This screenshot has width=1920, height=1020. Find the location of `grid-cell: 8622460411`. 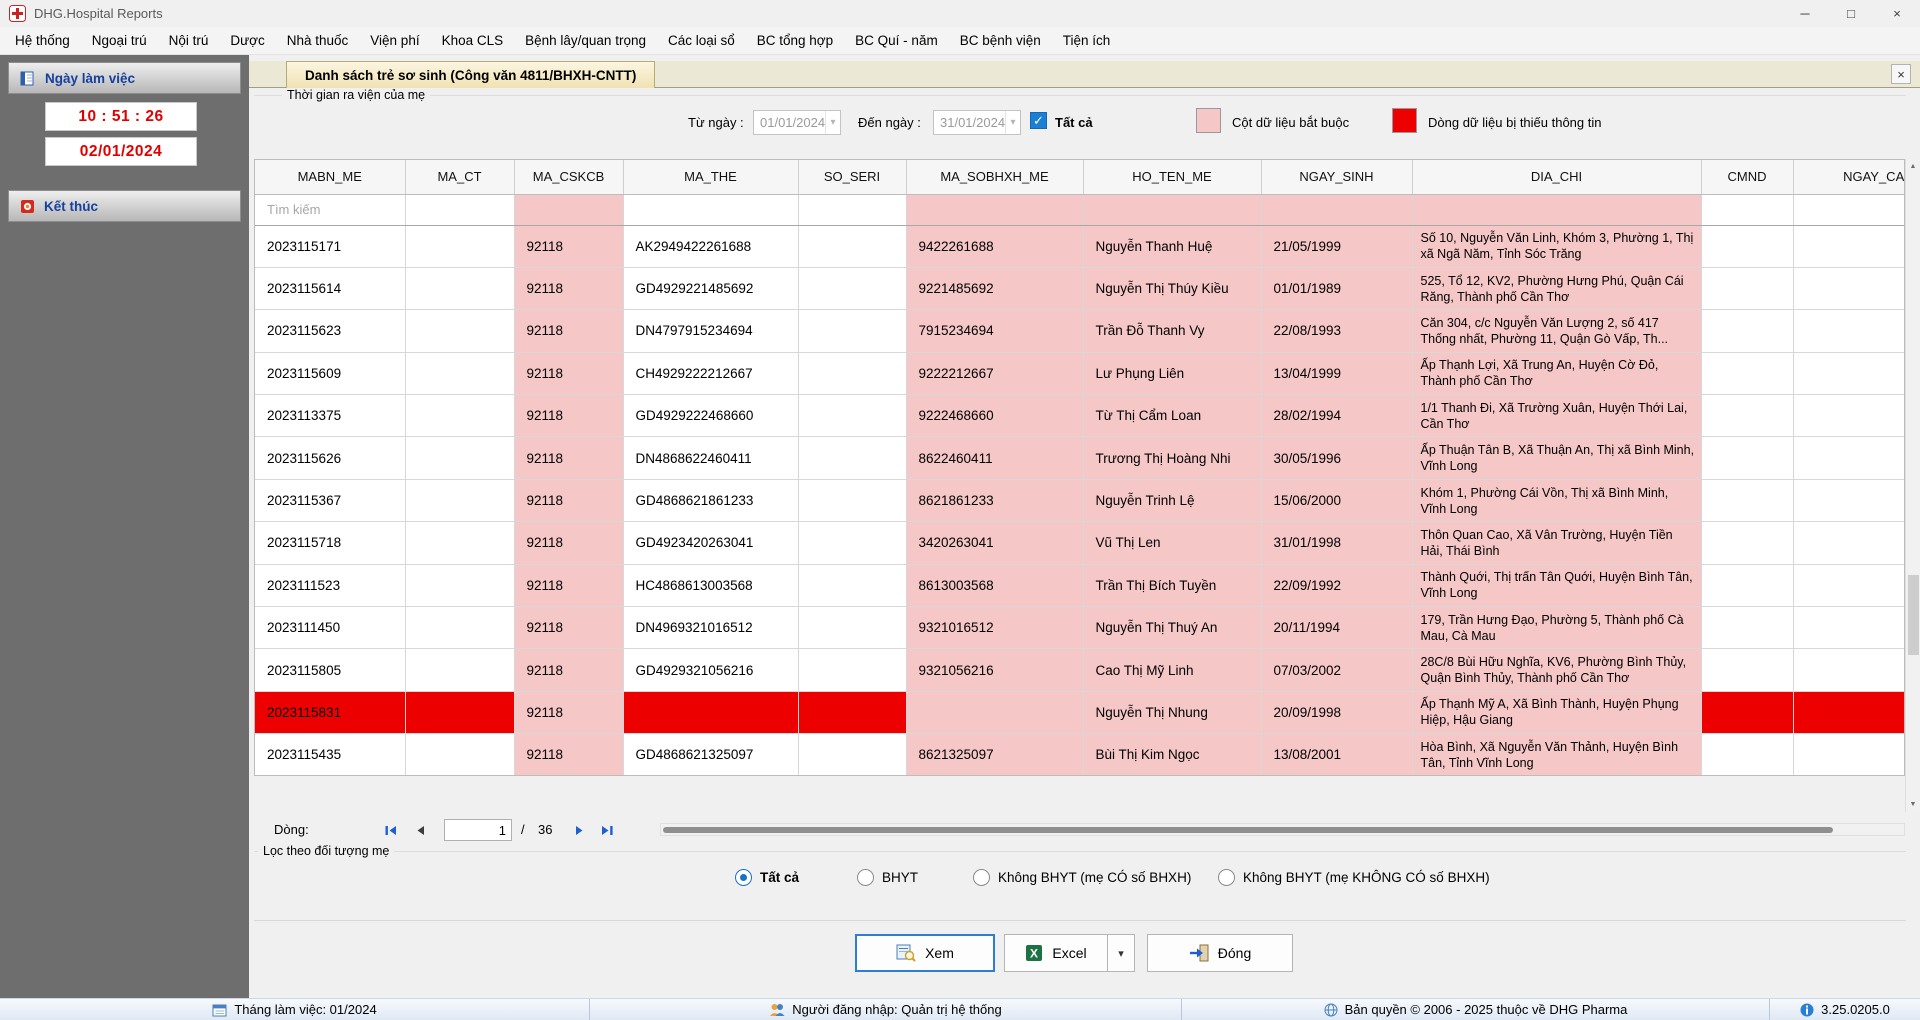

grid-cell: 8622460411 is located at coordinates (995, 458).